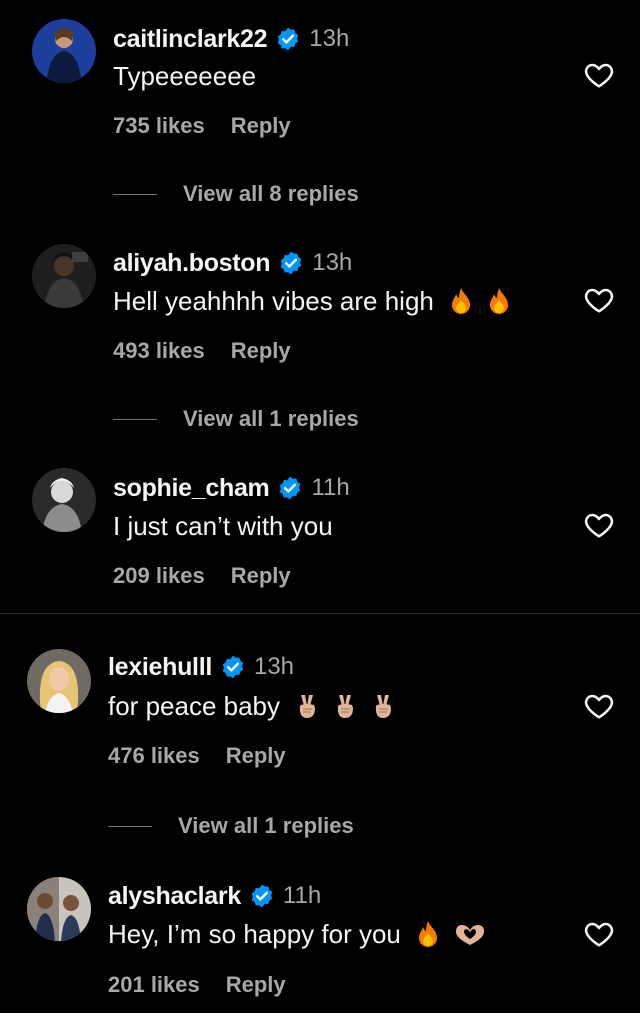 The image size is (640, 1013). What do you see at coordinates (159, 576) in the screenshot?
I see `like-count: 209 likes` at bounding box center [159, 576].